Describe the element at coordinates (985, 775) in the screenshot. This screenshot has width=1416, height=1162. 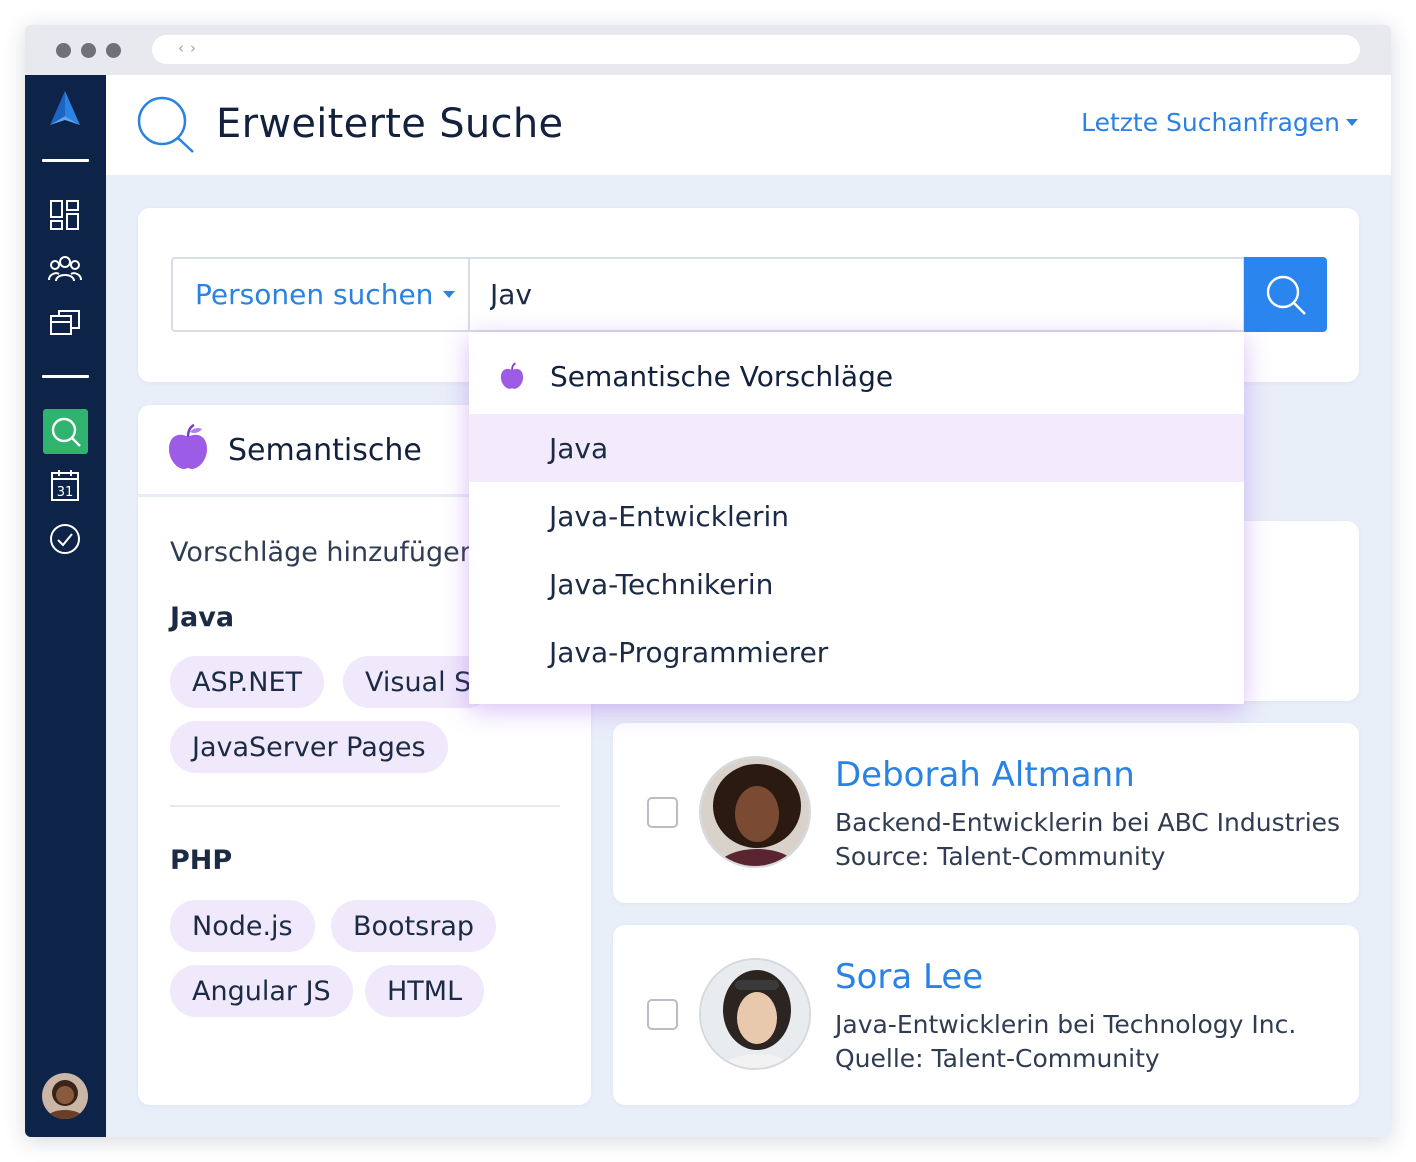
I see `candidate-name: Deborah Altmann` at that location.